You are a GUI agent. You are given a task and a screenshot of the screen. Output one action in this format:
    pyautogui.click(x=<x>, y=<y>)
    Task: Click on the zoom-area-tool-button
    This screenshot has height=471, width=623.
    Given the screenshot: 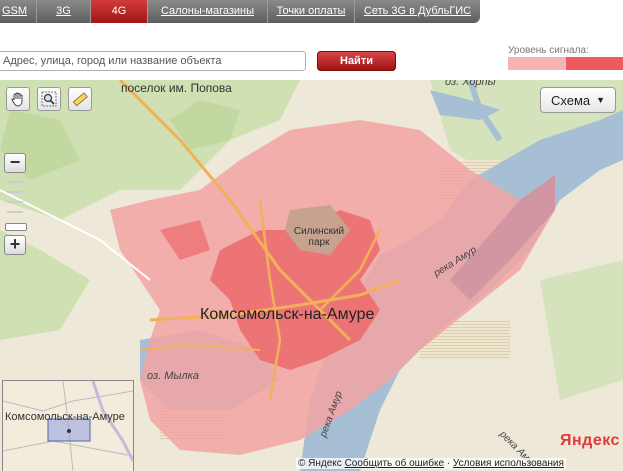 What is the action you would take?
    pyautogui.click(x=49, y=99)
    